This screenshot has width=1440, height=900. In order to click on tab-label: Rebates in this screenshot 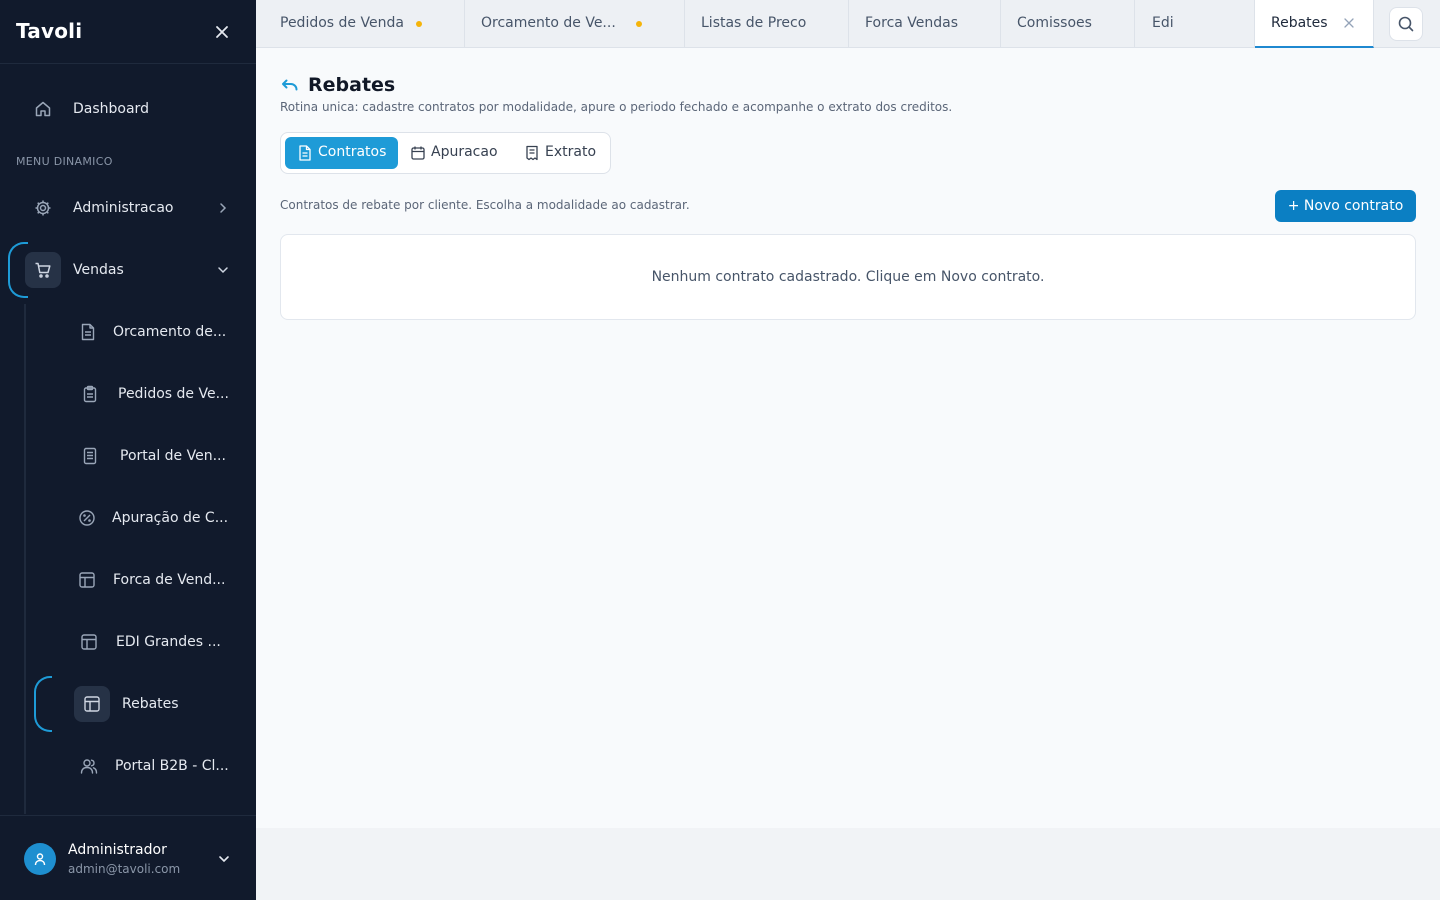, I will do `click(1299, 23)`.